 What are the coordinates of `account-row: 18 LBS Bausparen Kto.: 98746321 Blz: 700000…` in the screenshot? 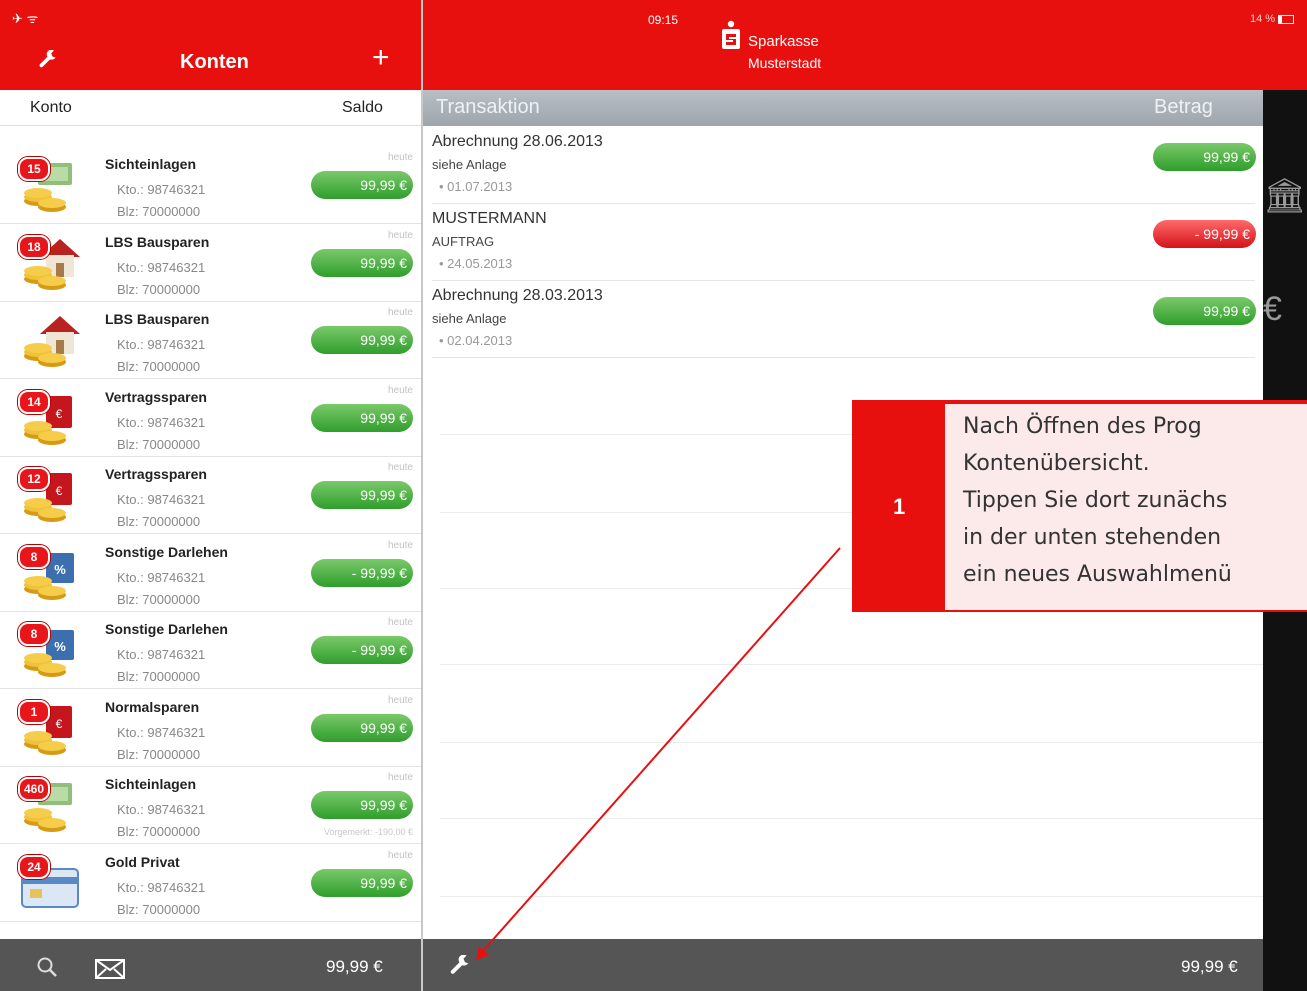 It's located at (210, 263).